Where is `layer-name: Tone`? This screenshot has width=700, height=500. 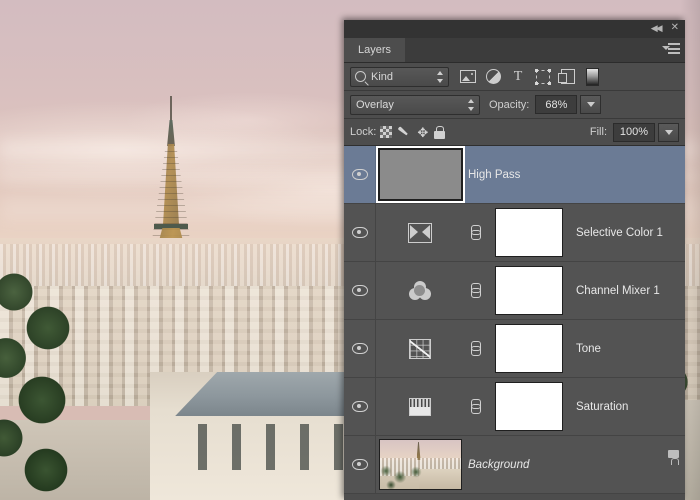
layer-name: Tone is located at coordinates (628, 349).